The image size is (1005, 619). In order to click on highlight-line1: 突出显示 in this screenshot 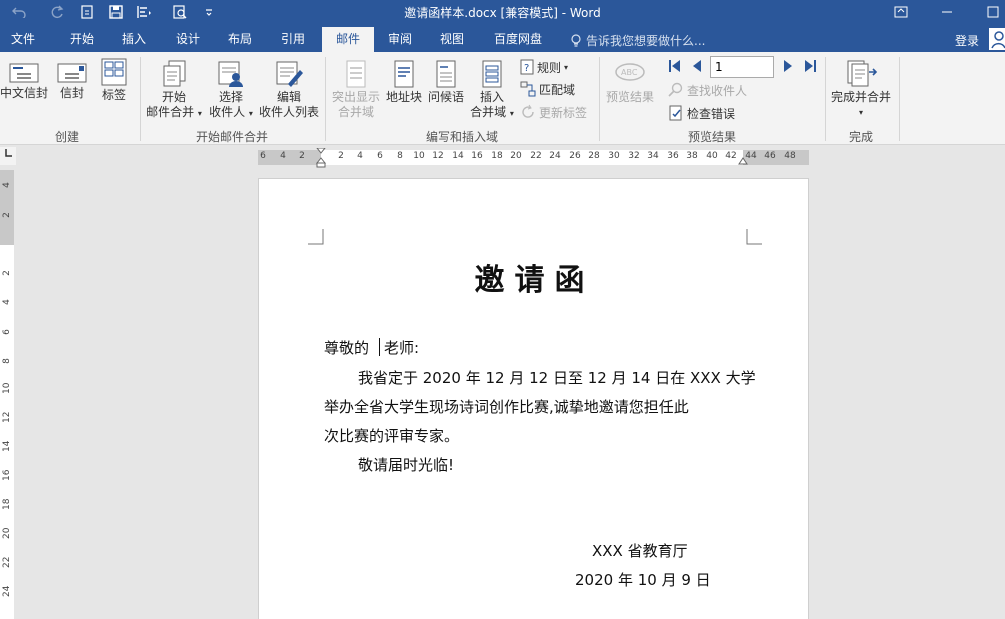, I will do `click(356, 97)`.